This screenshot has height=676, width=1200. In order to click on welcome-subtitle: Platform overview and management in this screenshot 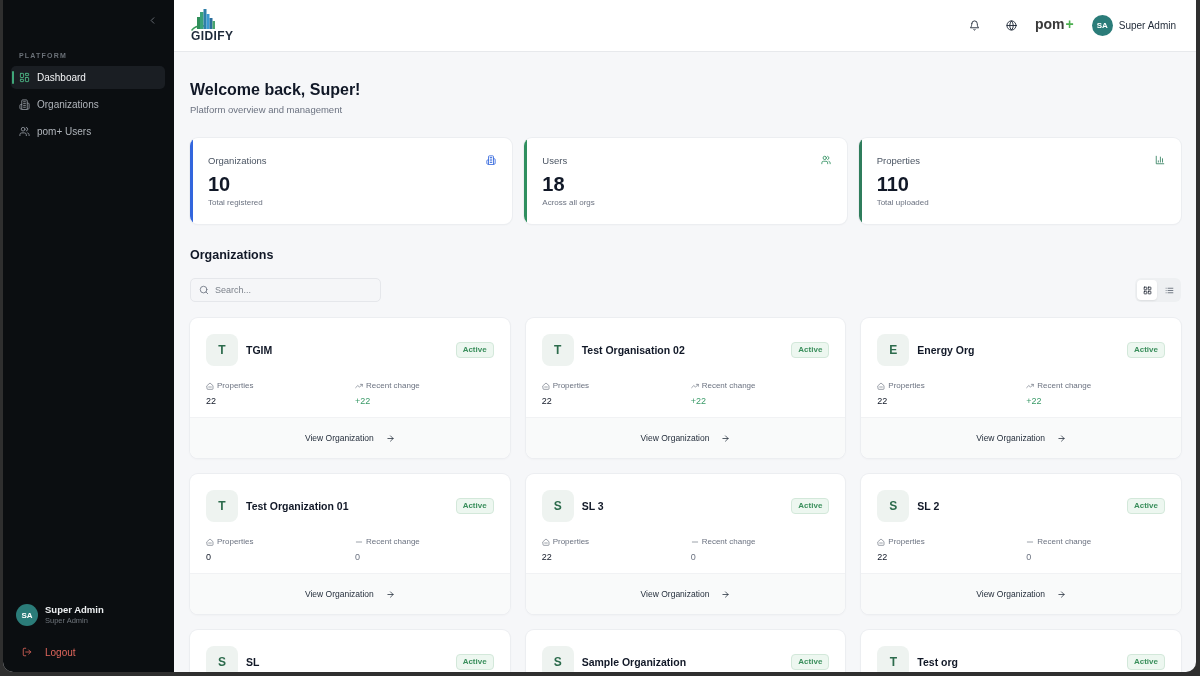, I will do `click(267, 110)`.